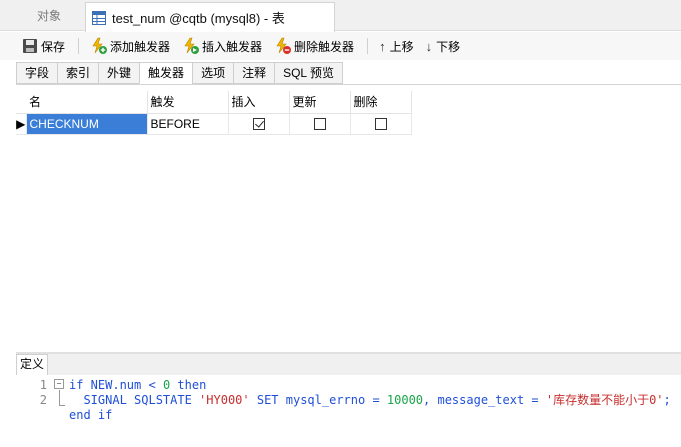  I want to click on fold-toggle-icon: −, so click(59, 384).